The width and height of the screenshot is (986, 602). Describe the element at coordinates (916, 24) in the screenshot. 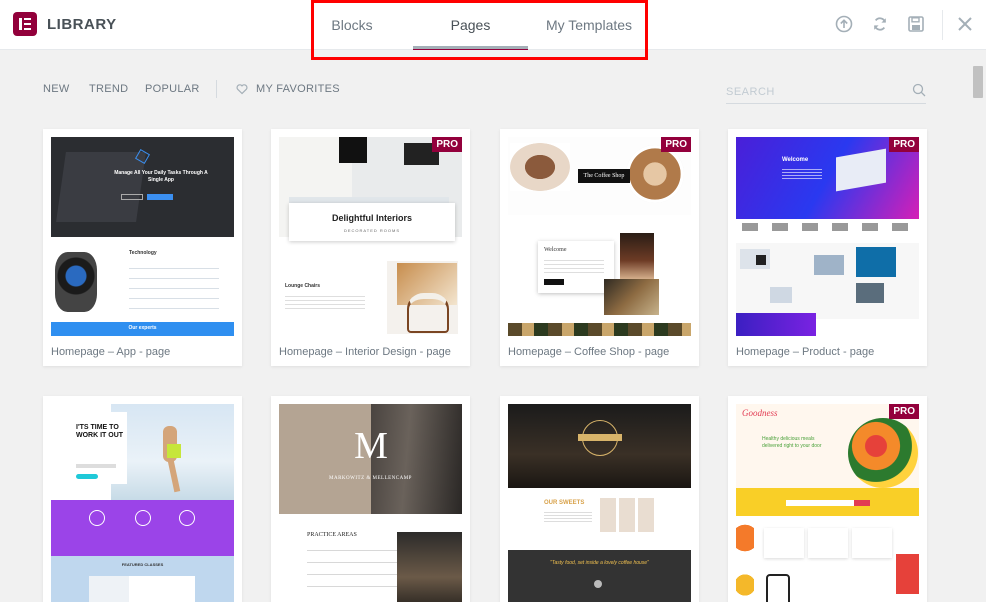

I see `save-icon` at that location.